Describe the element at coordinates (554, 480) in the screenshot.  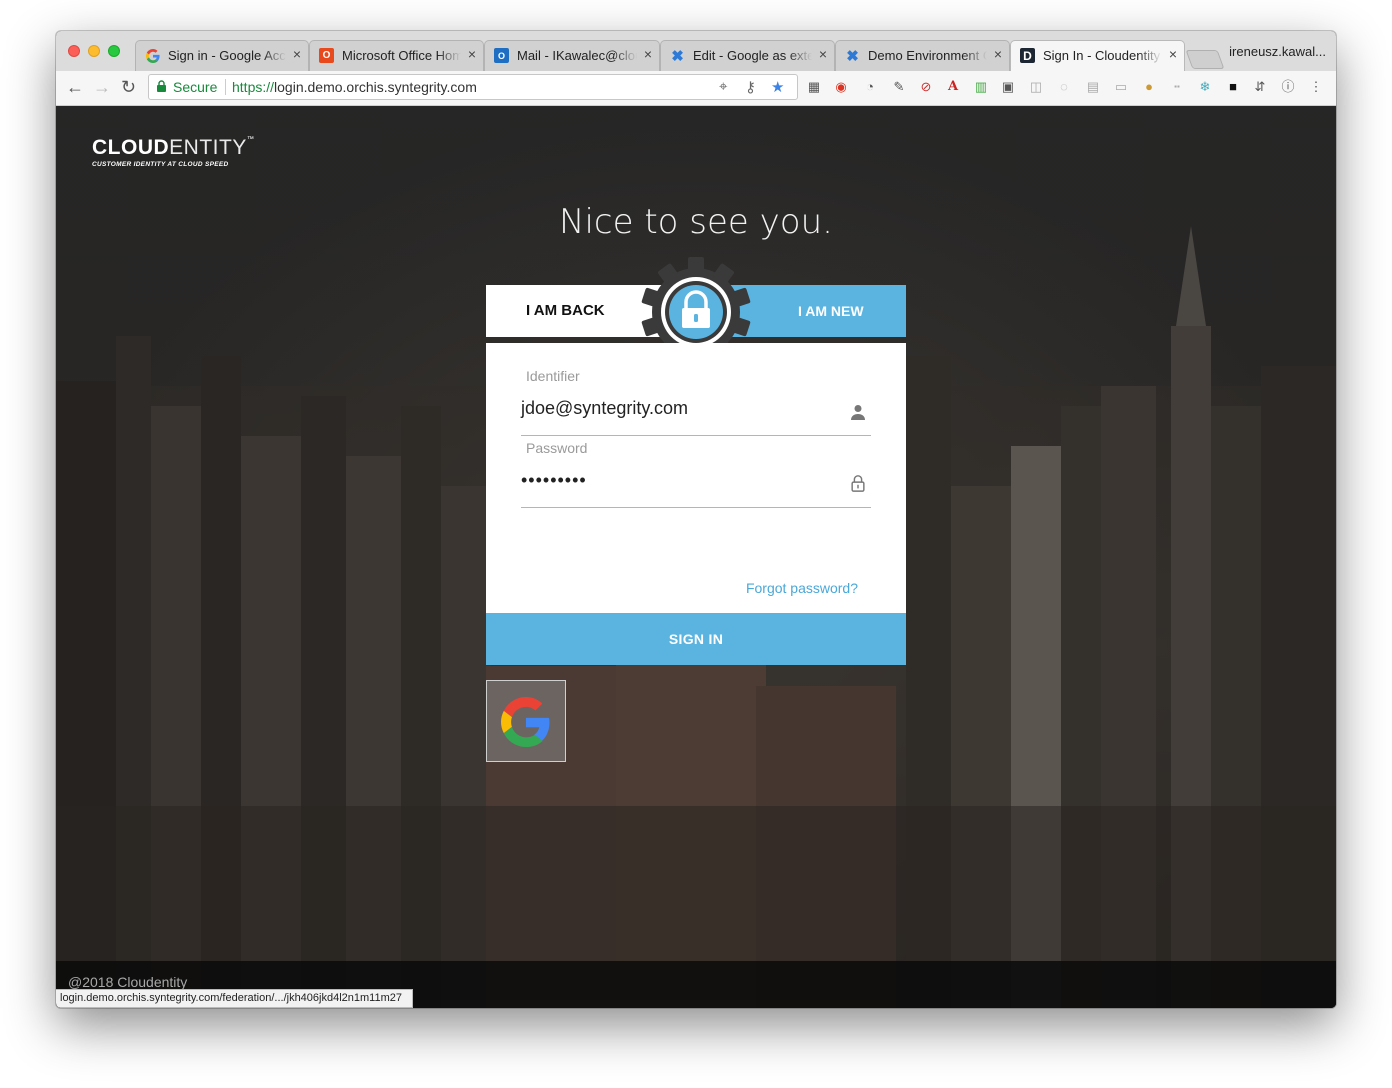
I see `password-input: •••••••••` at that location.